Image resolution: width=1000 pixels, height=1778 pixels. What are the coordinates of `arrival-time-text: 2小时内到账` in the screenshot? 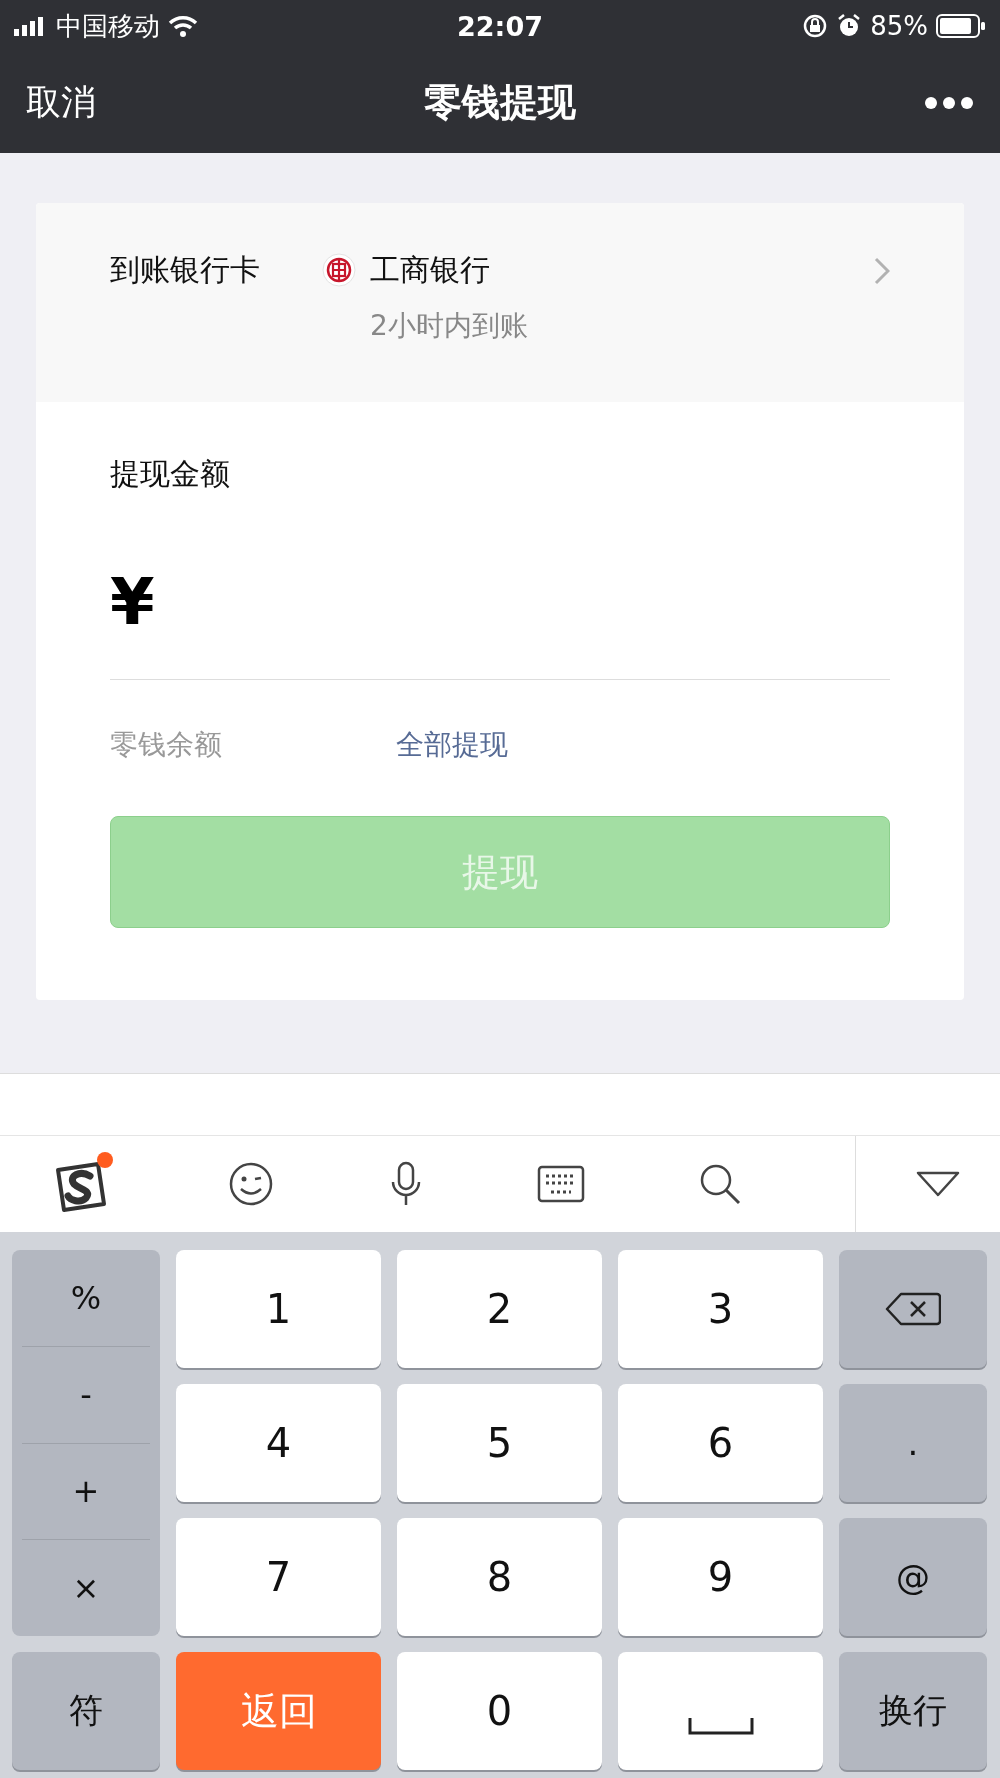 It's located at (449, 326).